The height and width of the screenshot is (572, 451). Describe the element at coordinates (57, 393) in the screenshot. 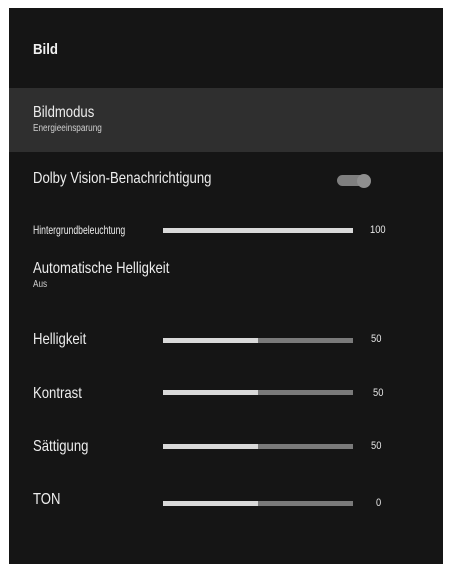

I see `contrast-label: Kontrast` at that location.